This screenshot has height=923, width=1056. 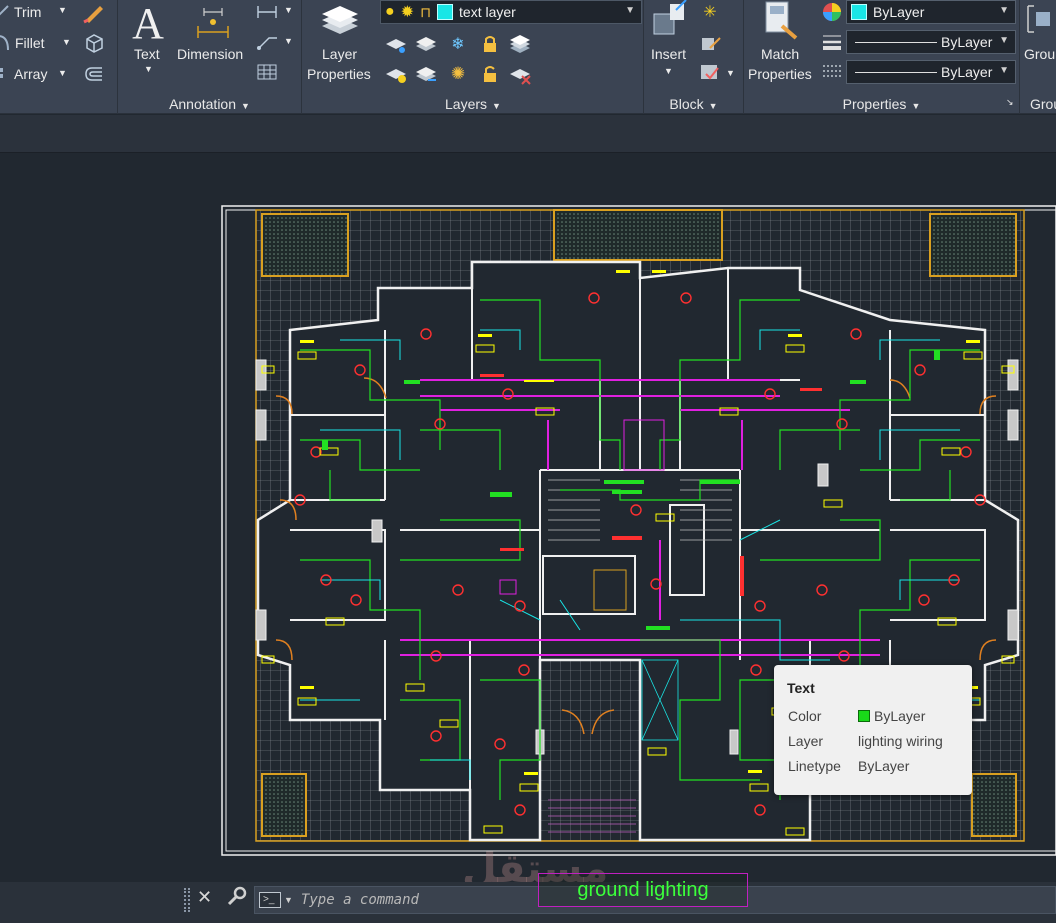 I want to click on modify-panel: Trim ▼ Fillet ▼ Array ▼, so click(x=59, y=57).